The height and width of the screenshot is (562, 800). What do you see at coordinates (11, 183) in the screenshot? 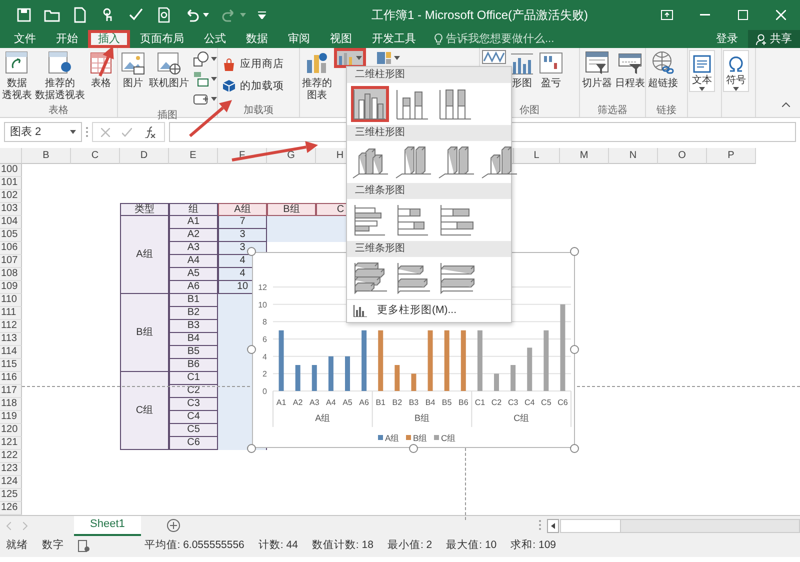
I see `row-header: 101` at bounding box center [11, 183].